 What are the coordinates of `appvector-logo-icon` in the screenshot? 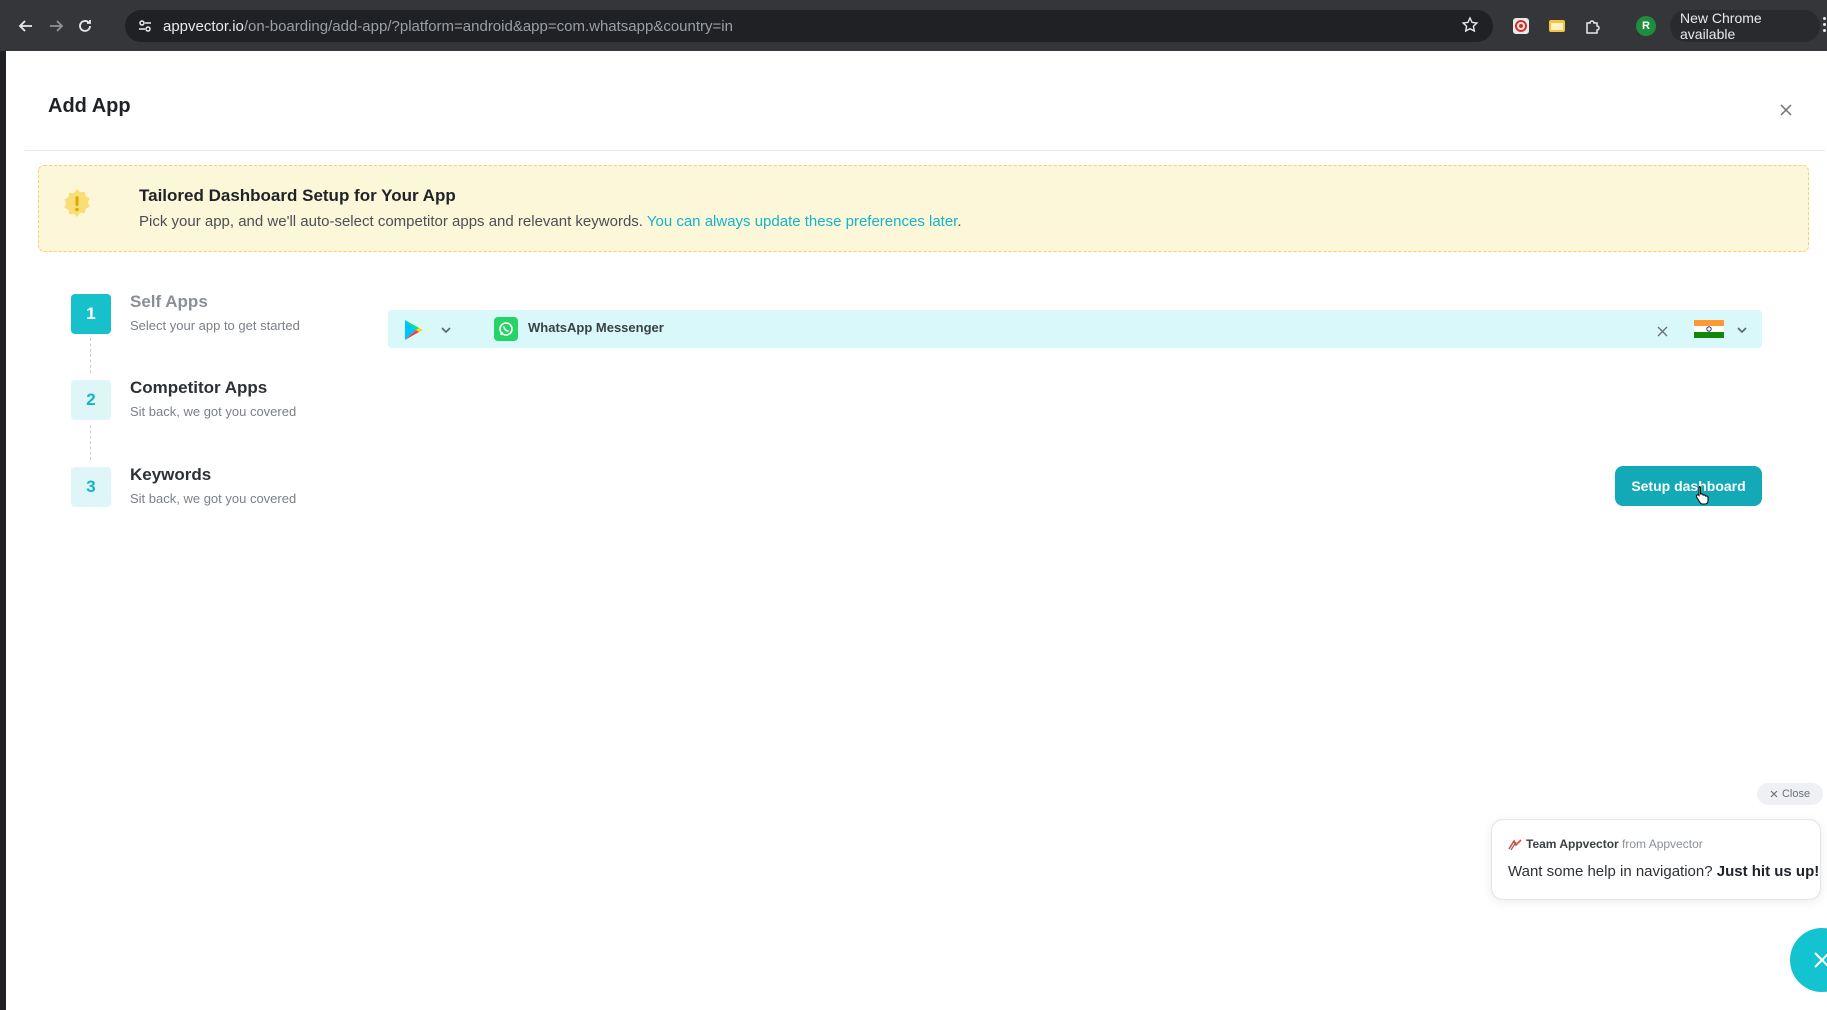 It's located at (1515, 847).